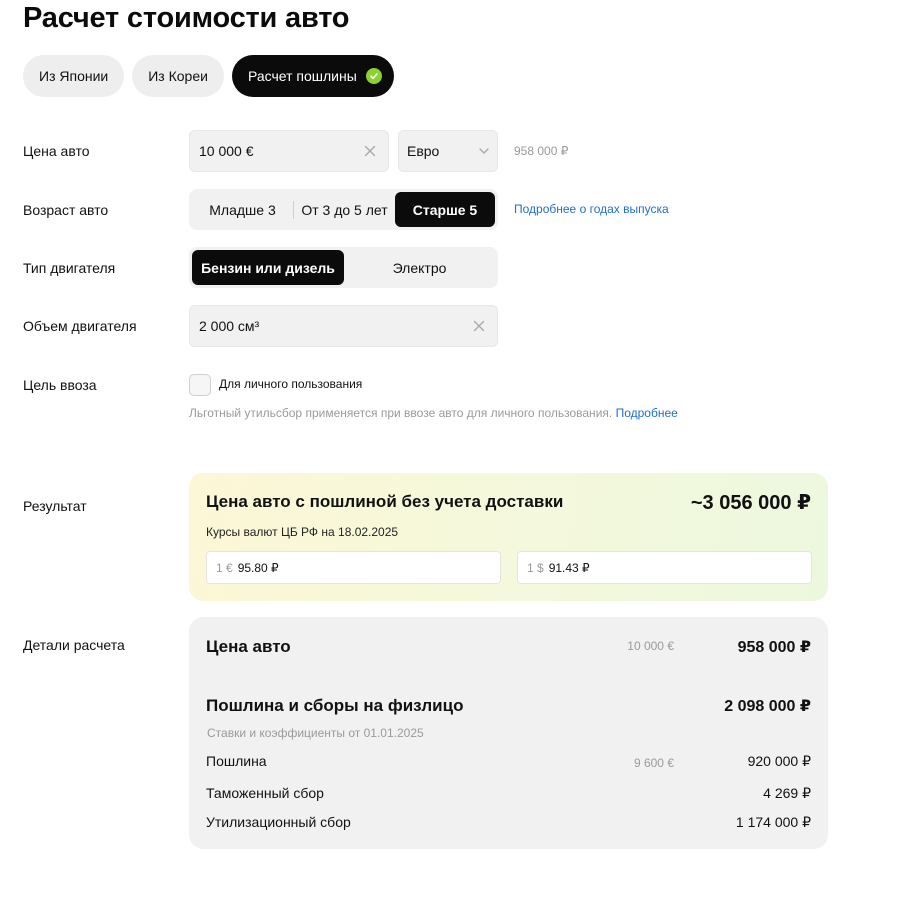 The image size is (902, 902). Describe the element at coordinates (767, 706) in the screenshot. I see `fees-total: 2 098 000 ₽` at that location.